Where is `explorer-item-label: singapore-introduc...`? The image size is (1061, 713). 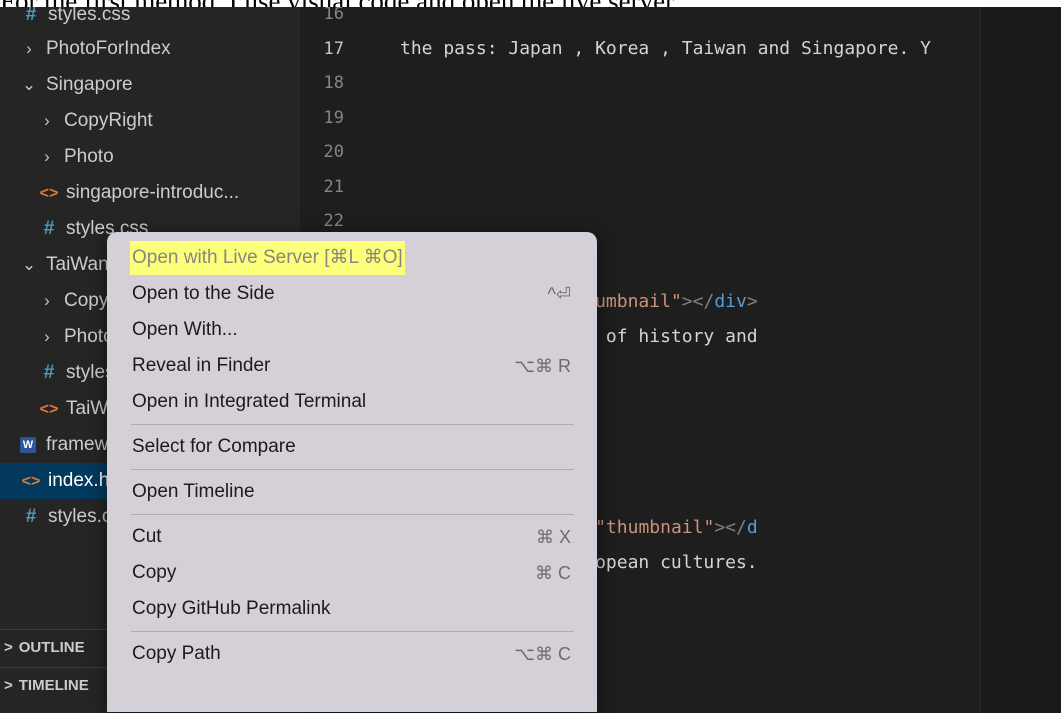 explorer-item-label: singapore-introduc... is located at coordinates (153, 192).